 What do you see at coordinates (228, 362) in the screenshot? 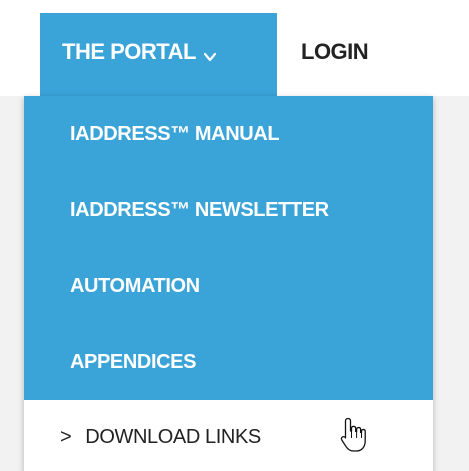
I see `menu-item-appendices: APPENDICES` at bounding box center [228, 362].